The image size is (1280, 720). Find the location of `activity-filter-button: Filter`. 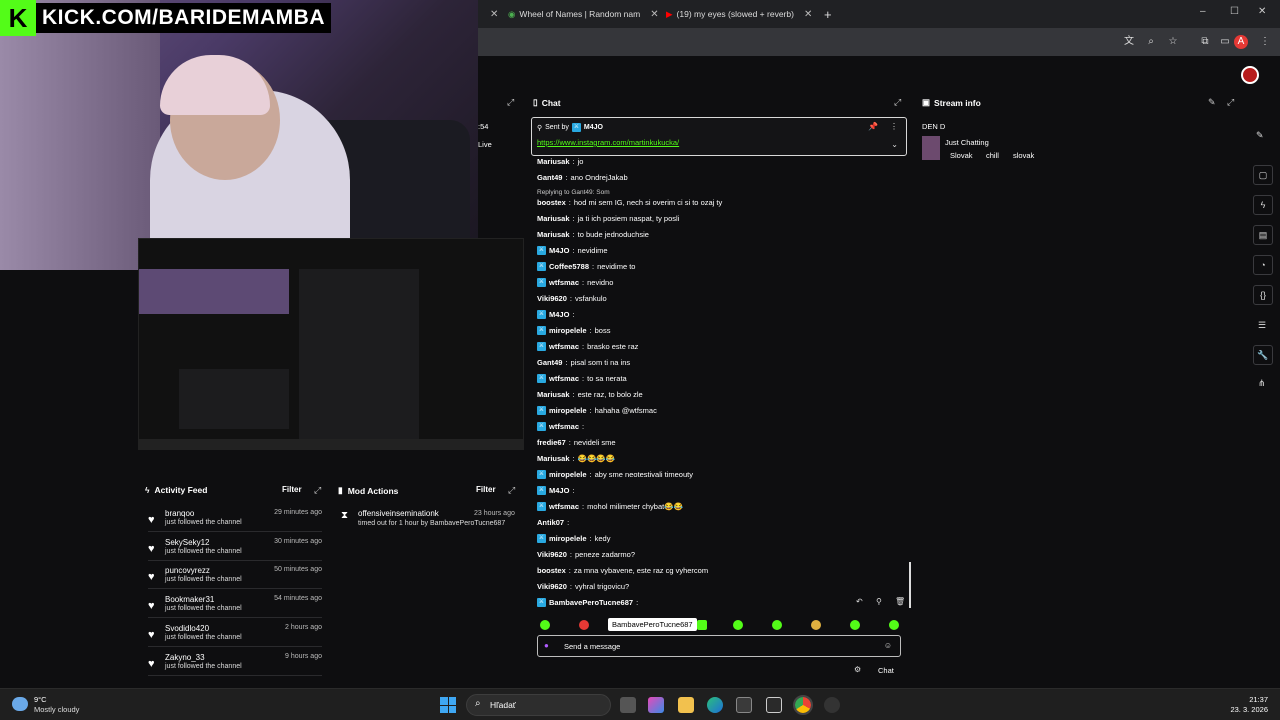

activity-filter-button: Filter is located at coordinates (292, 489).